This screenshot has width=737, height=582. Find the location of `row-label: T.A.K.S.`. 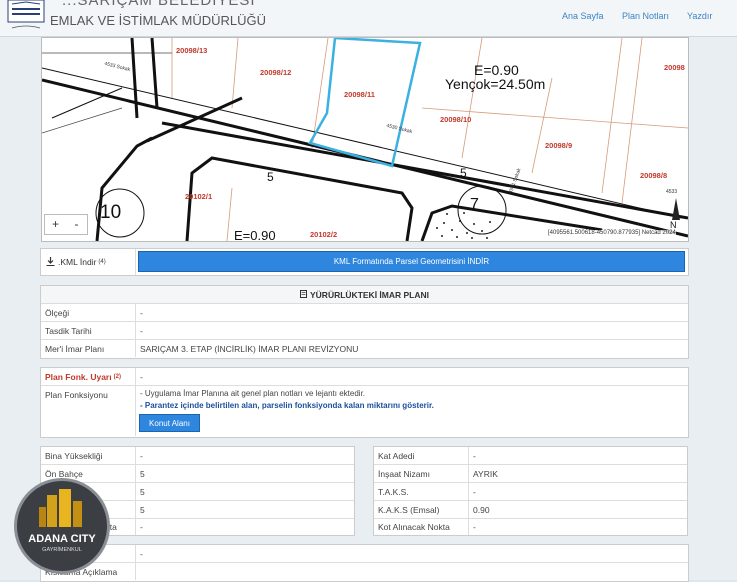

row-label: T.A.K.S. is located at coordinates (421, 491).